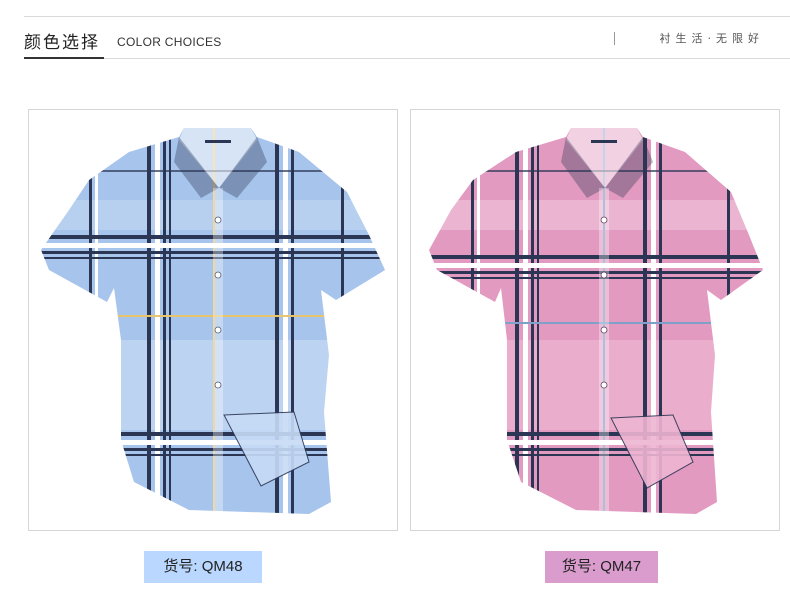  What do you see at coordinates (62, 43) in the screenshot?
I see `section-title-cn: 颜色选择` at bounding box center [62, 43].